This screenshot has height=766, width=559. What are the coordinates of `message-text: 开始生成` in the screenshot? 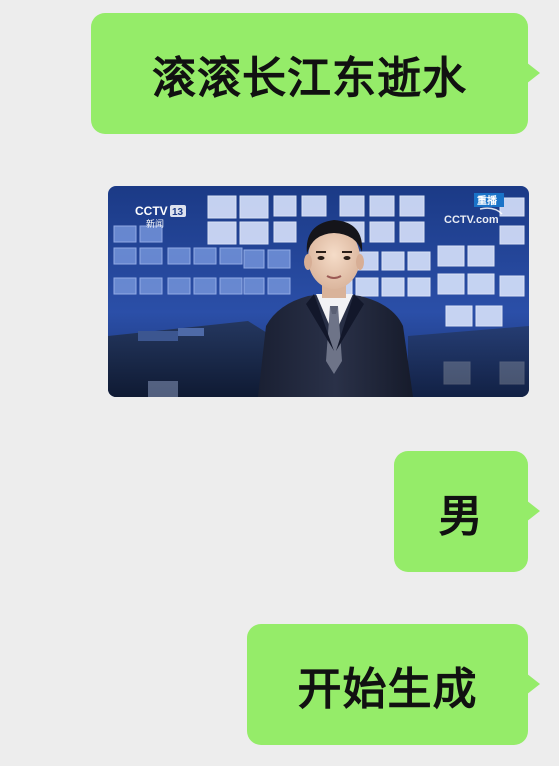 It's located at (387, 689).